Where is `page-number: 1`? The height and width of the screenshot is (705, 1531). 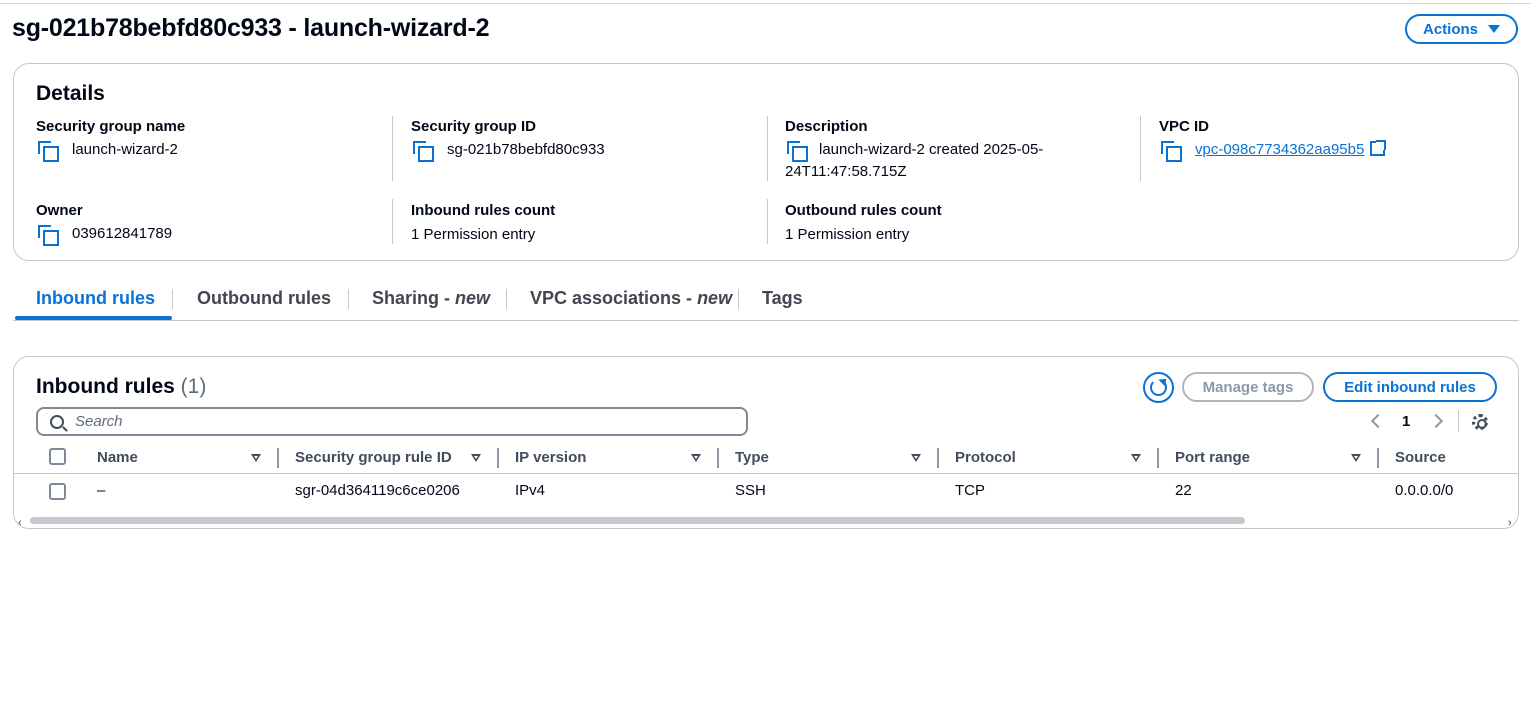 page-number: 1 is located at coordinates (1406, 421).